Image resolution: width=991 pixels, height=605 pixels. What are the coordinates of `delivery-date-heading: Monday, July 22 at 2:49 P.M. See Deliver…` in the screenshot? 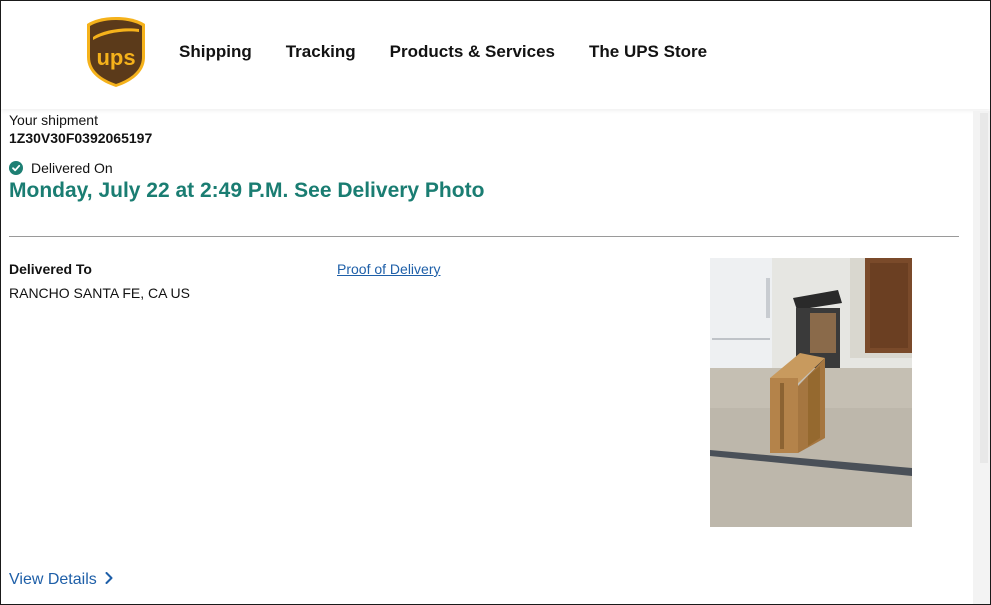 It's located at (246, 191).